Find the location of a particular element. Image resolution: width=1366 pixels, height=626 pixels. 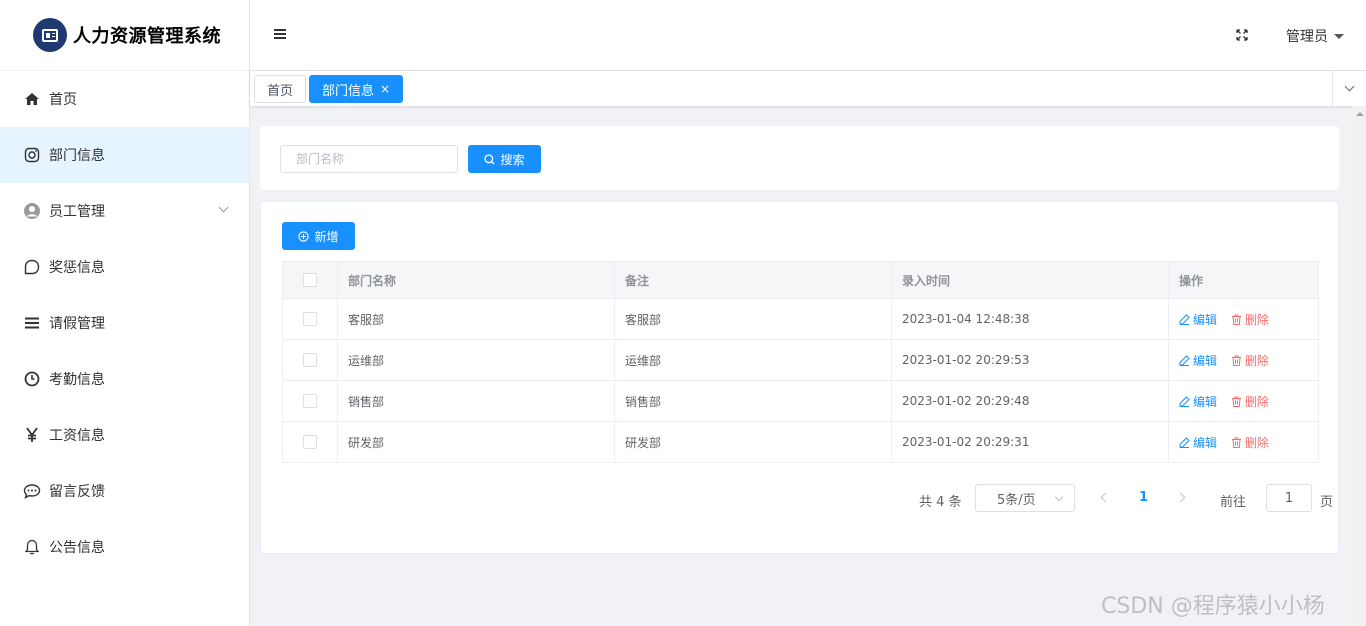

yen-icon is located at coordinates (32, 435).